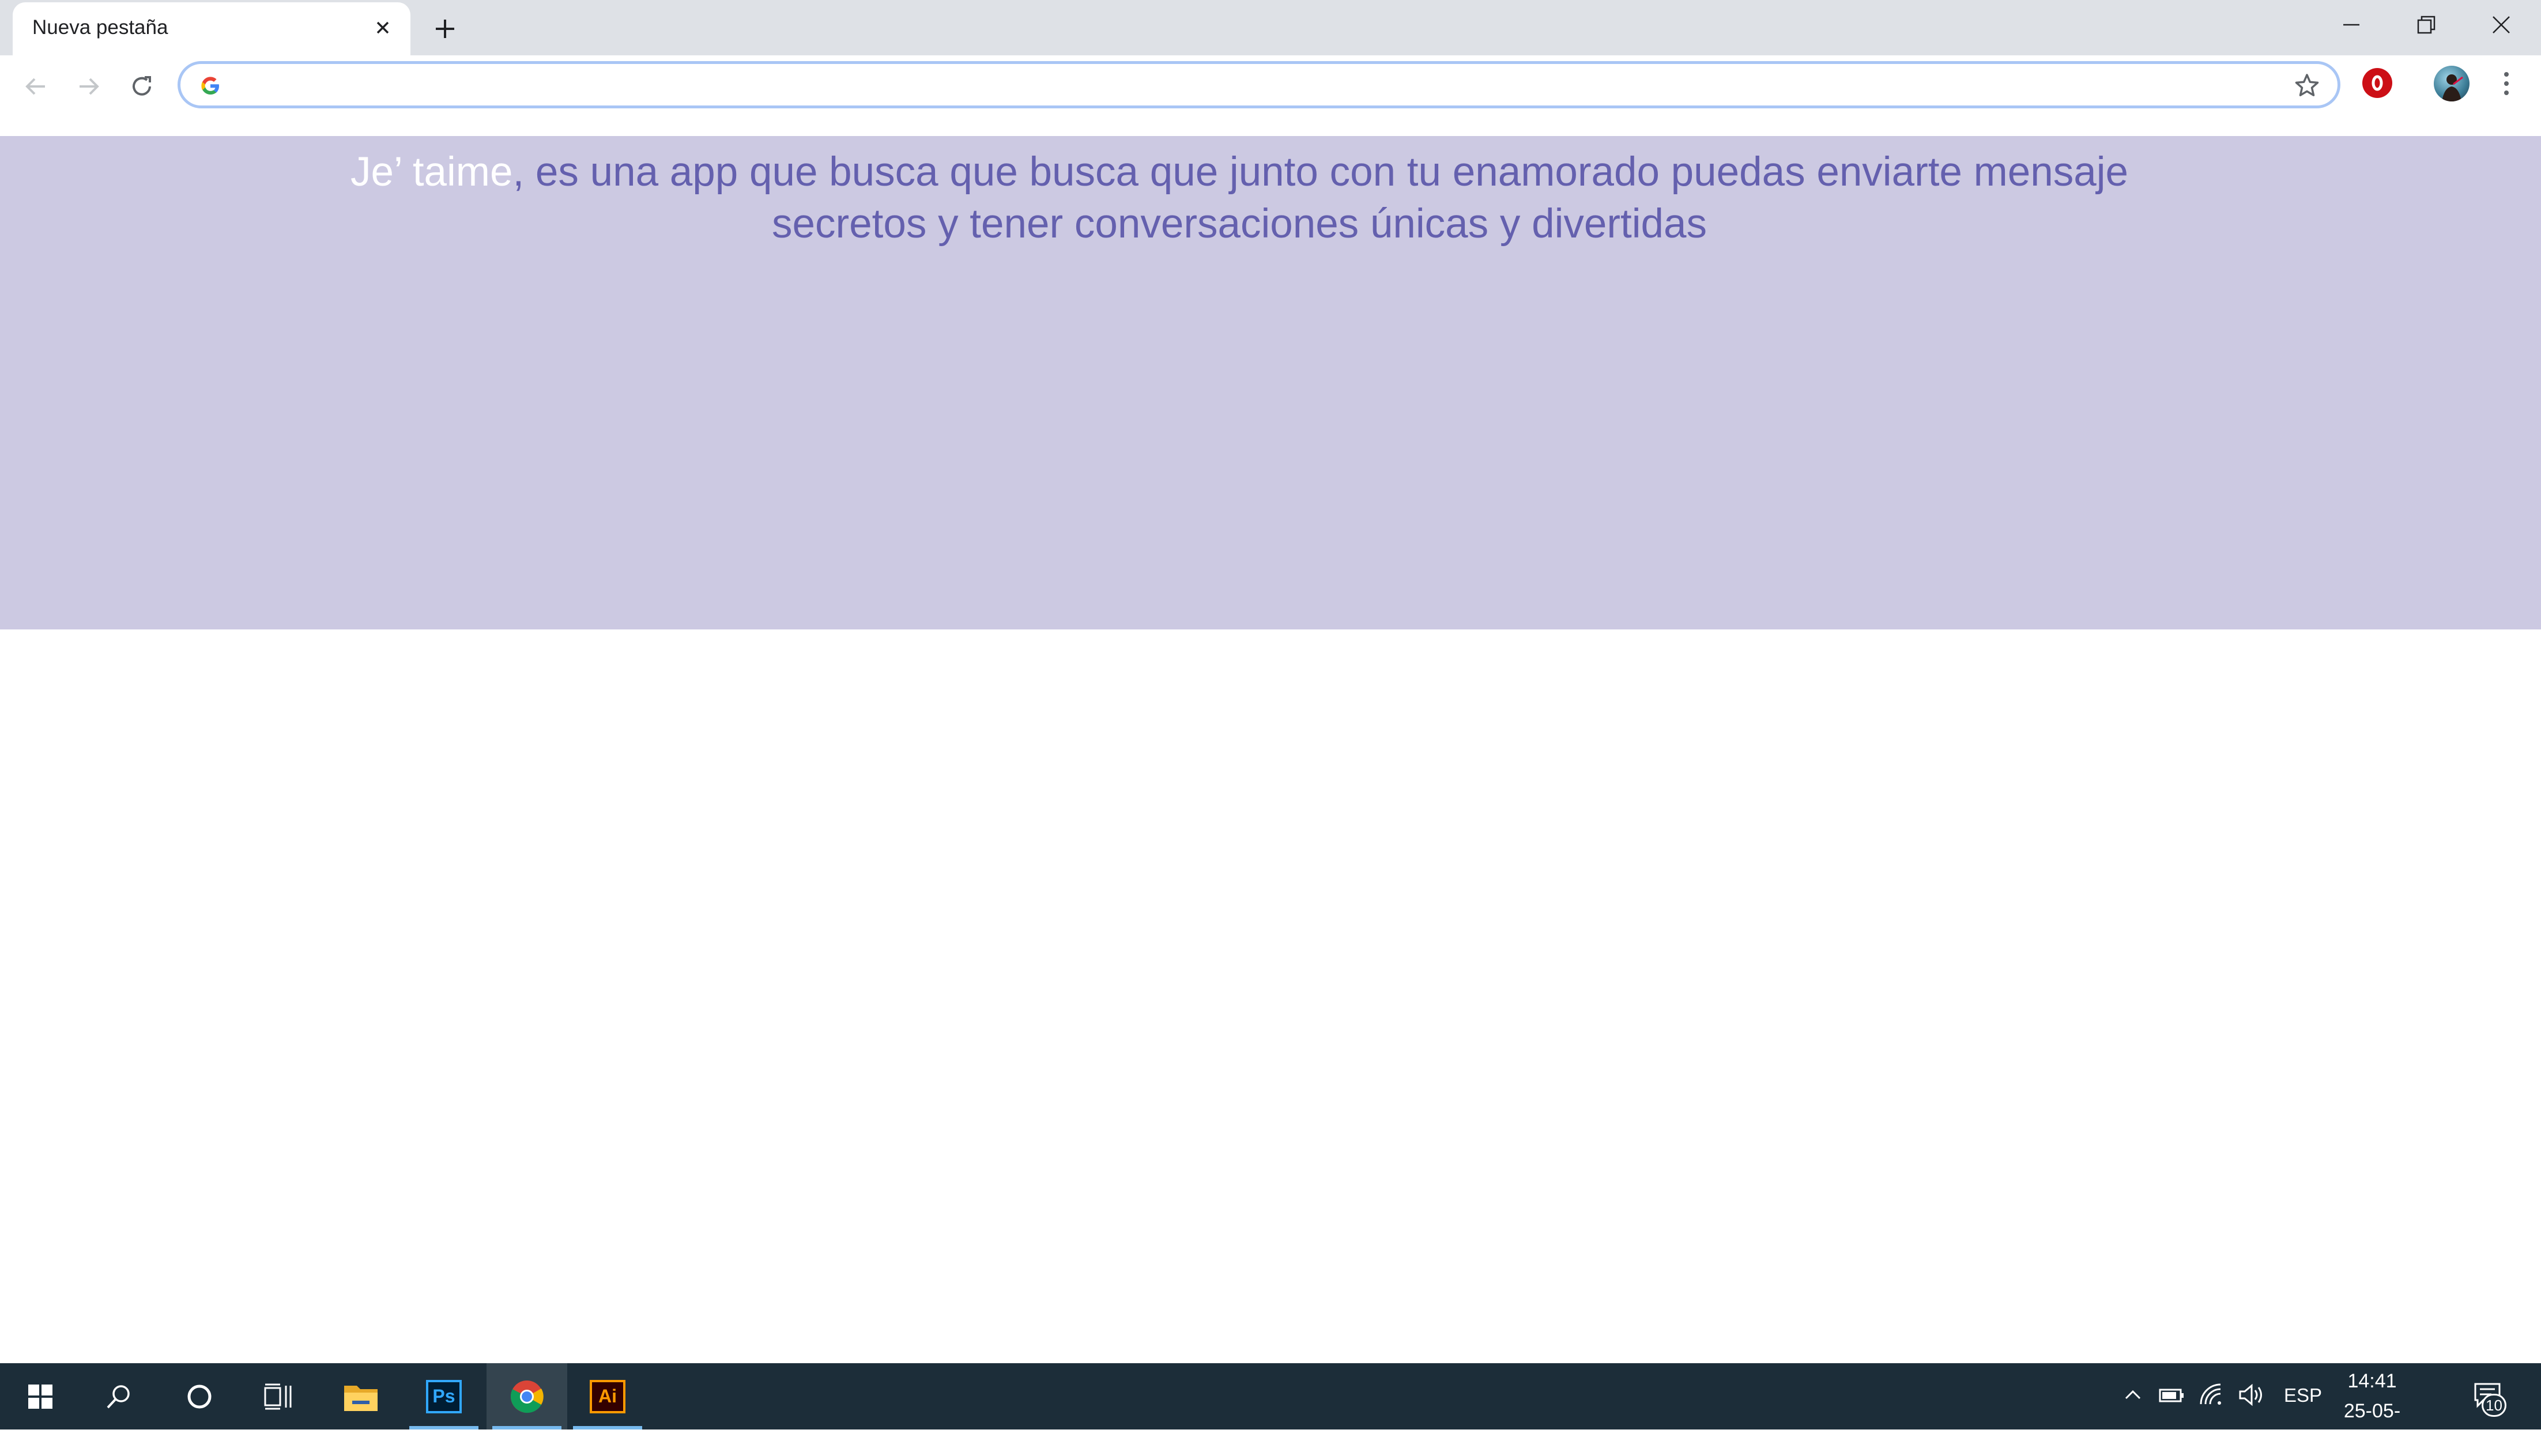 The height and width of the screenshot is (1456, 2541). Describe the element at coordinates (1271, 27) in the screenshot. I see `tab-strip: Nueva pestaña` at that location.